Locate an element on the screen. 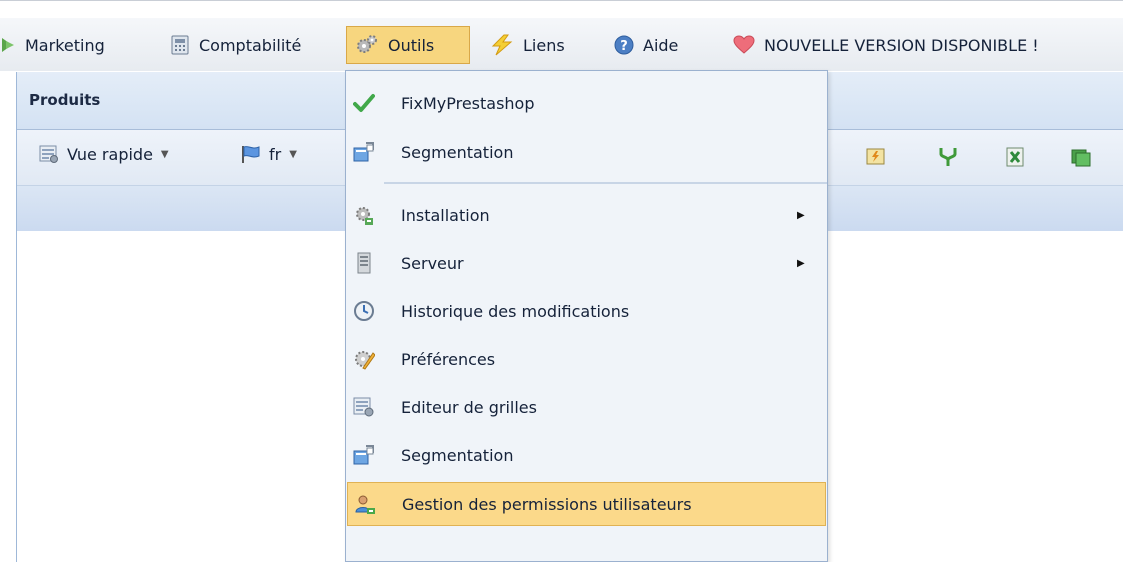  menu-nouvelle-version: NOUVELLE VERSION DISPONIBLE ! is located at coordinates (886, 45).